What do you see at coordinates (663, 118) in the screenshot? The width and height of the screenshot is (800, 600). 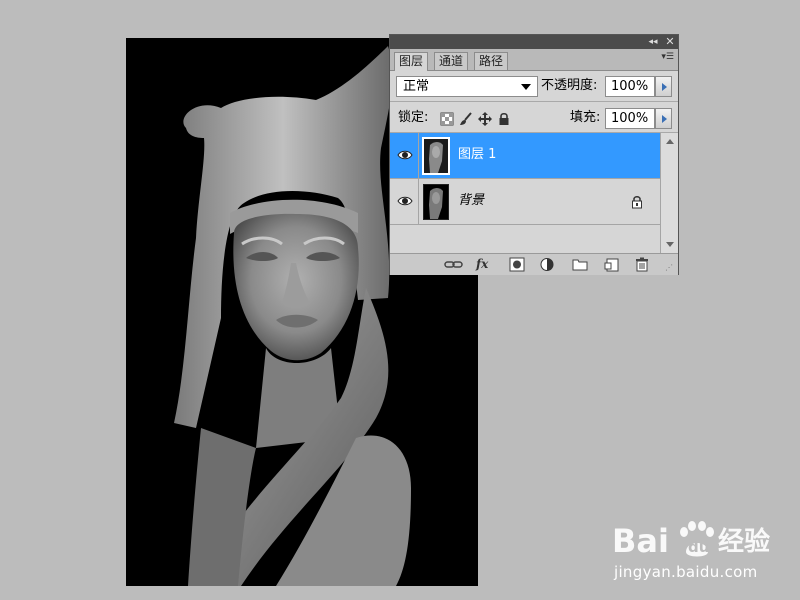 I see `fill-slider-button` at bounding box center [663, 118].